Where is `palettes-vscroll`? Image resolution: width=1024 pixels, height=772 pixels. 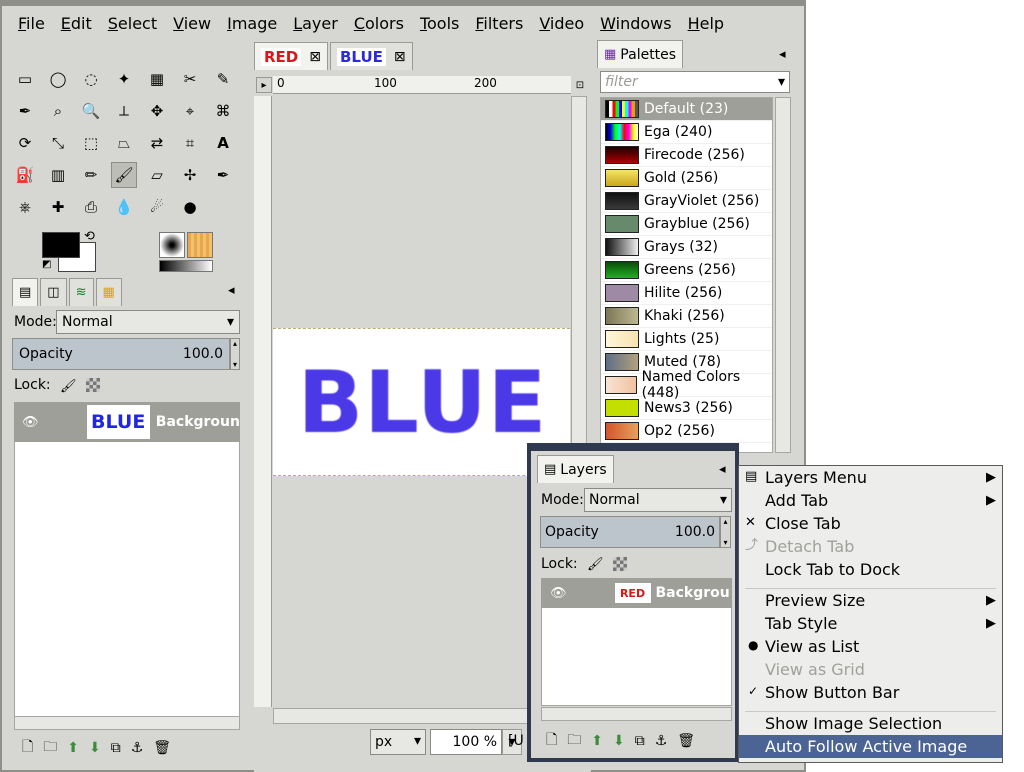
palettes-vscroll is located at coordinates (783, 275).